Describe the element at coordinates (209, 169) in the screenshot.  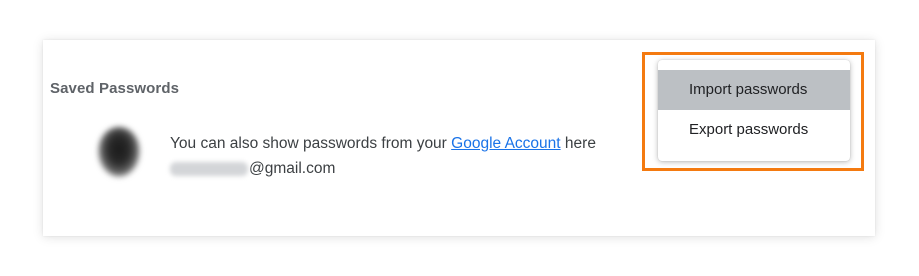
I see `redacted-username` at that location.